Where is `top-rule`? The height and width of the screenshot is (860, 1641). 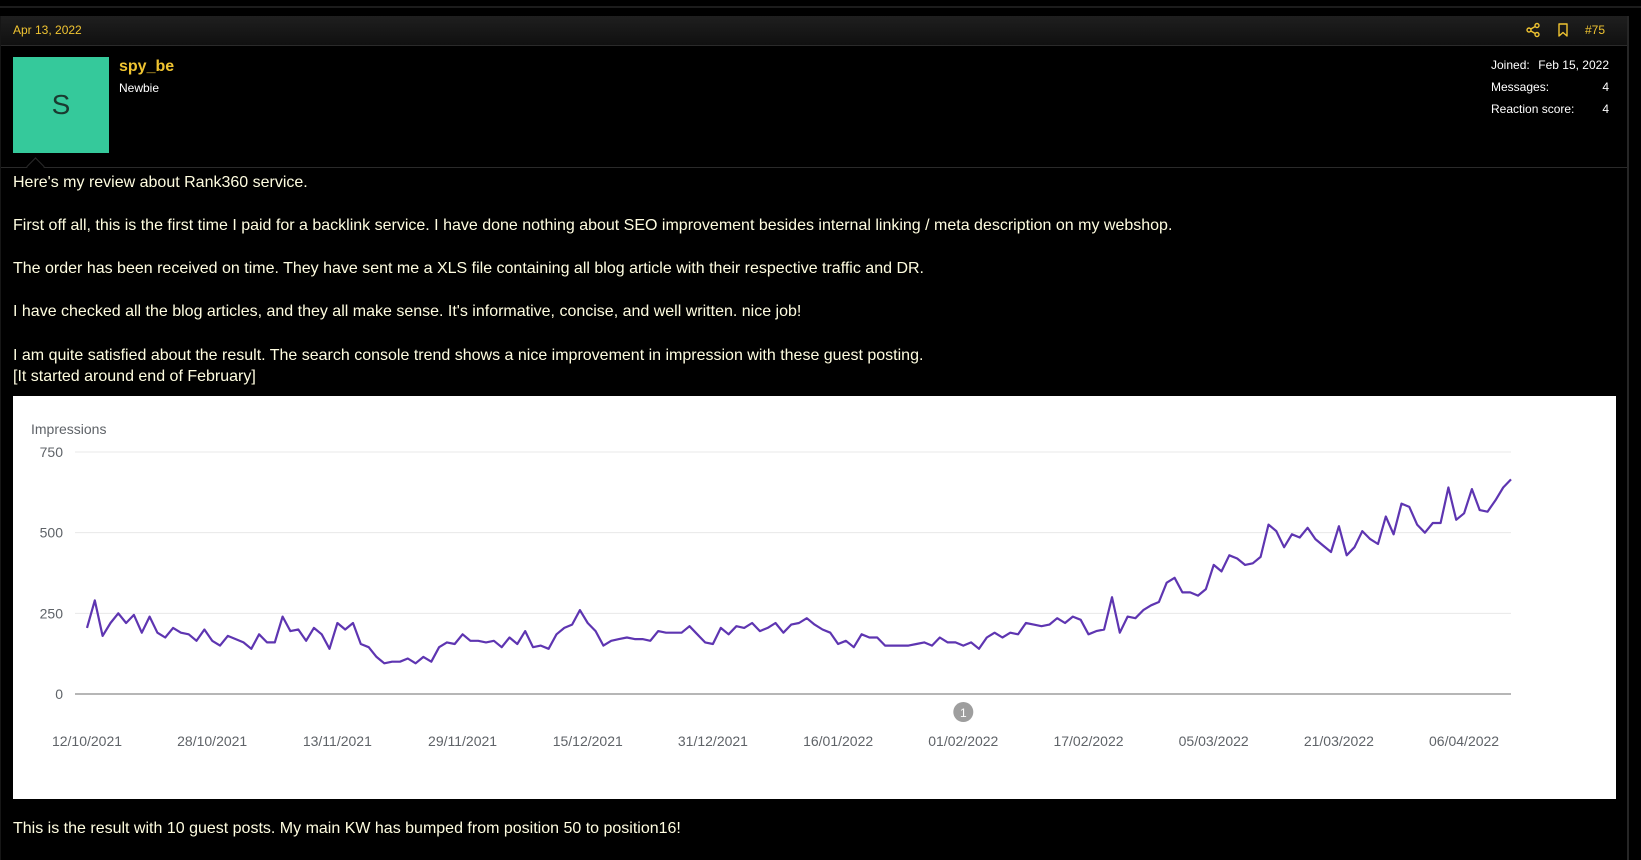
top-rule is located at coordinates (820, 7).